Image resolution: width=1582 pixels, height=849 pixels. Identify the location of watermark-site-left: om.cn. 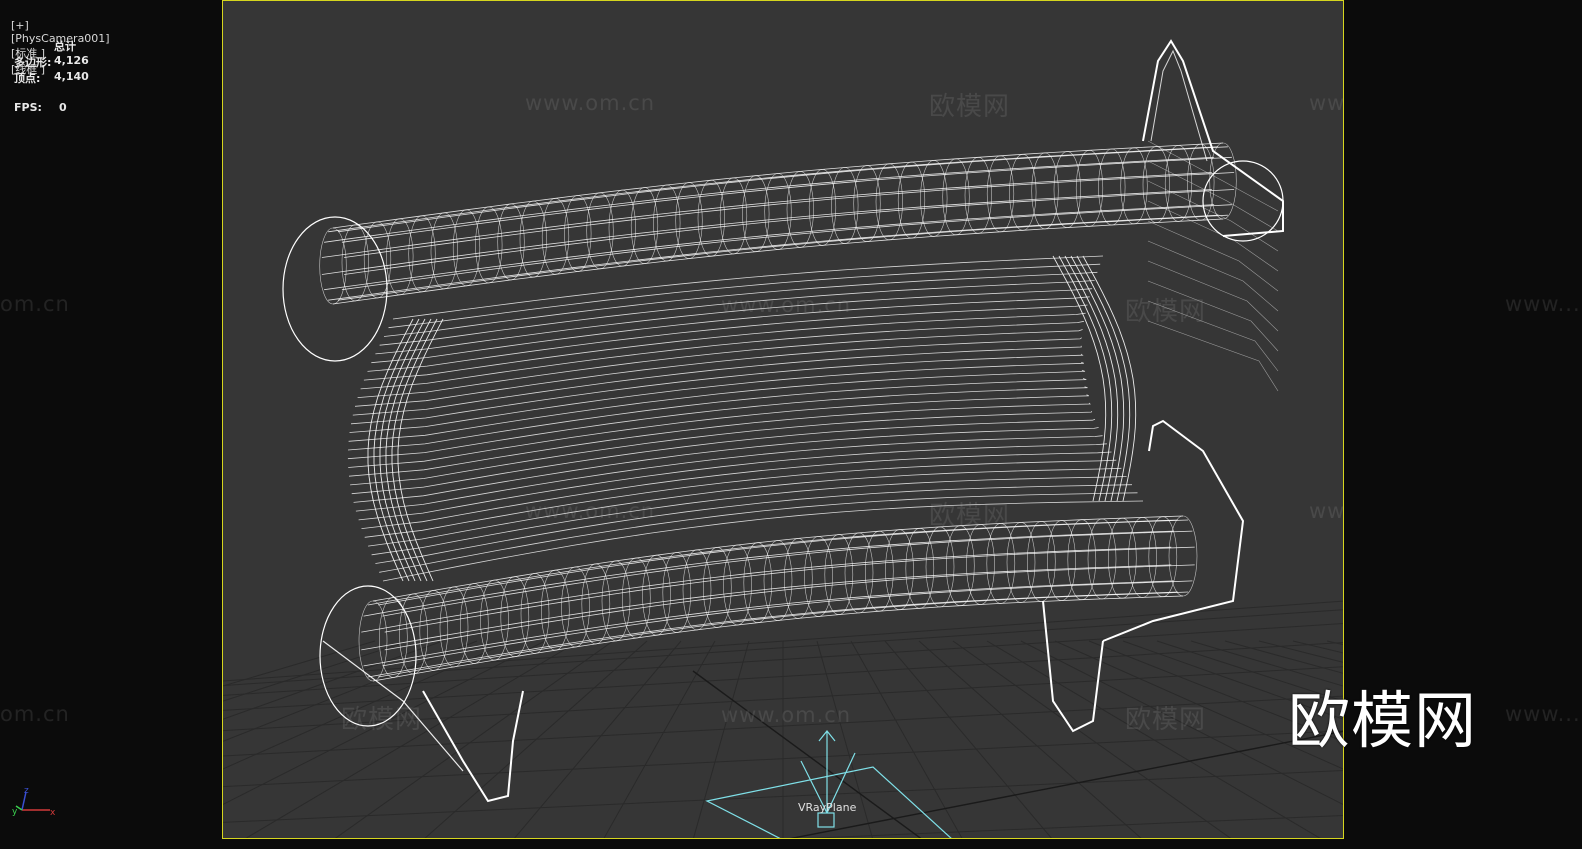
(35, 304).